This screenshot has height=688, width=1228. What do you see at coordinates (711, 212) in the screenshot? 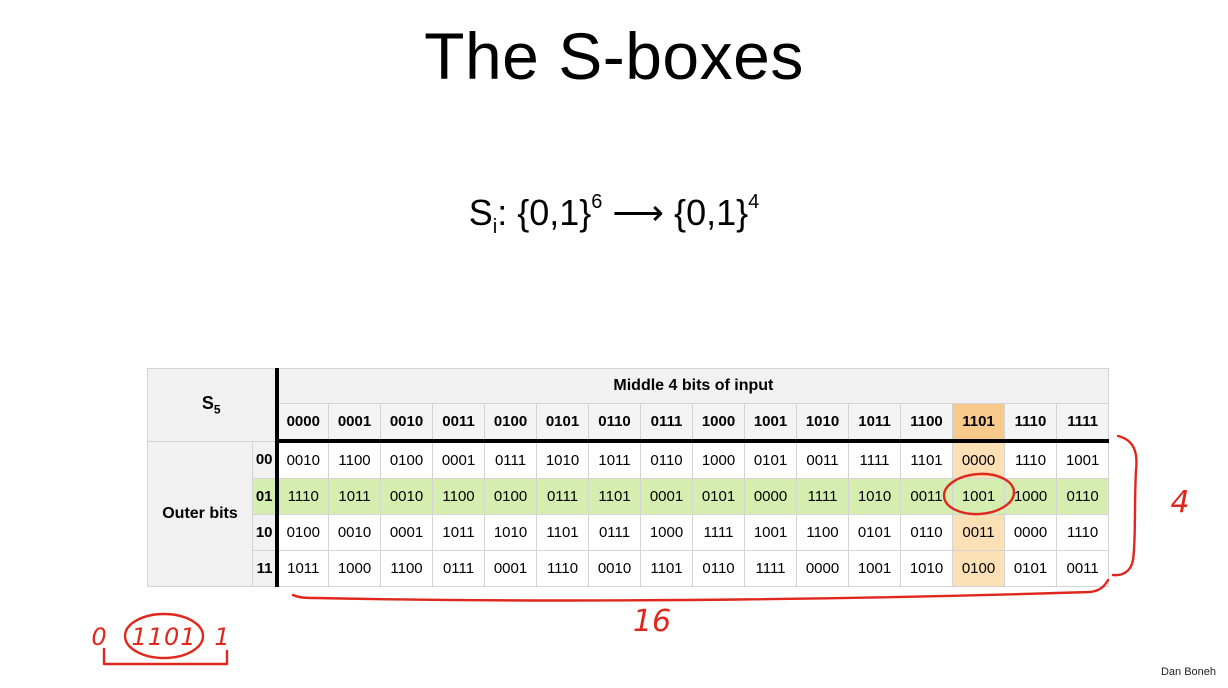
I see `mapping-codomain: {0,1}` at bounding box center [711, 212].